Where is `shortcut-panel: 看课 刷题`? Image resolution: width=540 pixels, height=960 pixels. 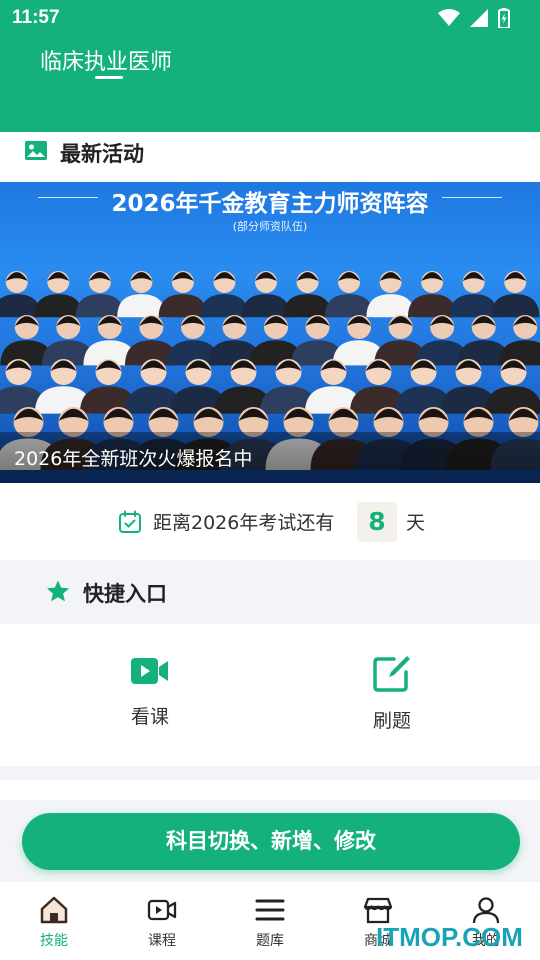 shortcut-panel: 看课 刷题 is located at coordinates (270, 695).